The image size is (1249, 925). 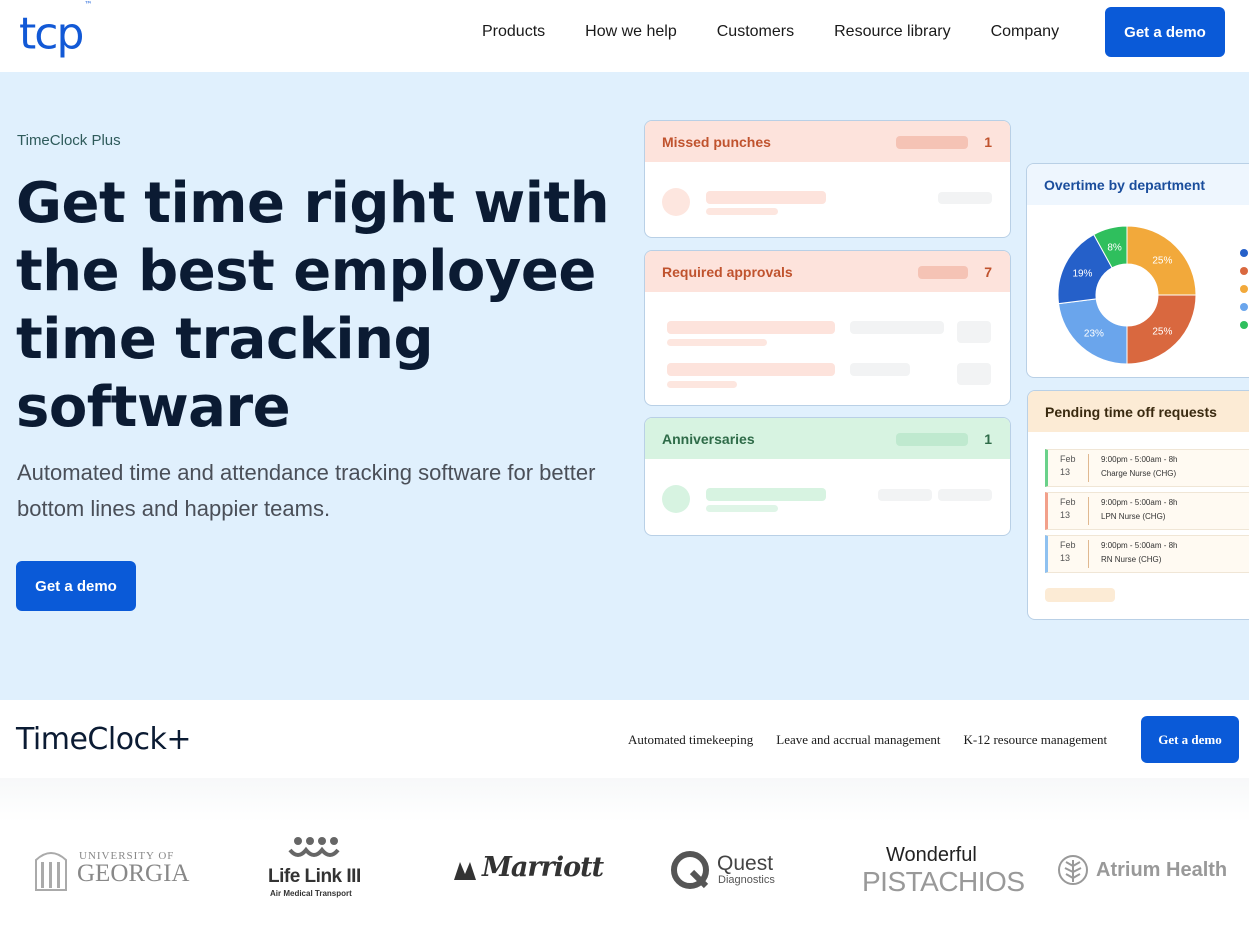 I want to click on anniversaries-count: 1, so click(x=988, y=439).